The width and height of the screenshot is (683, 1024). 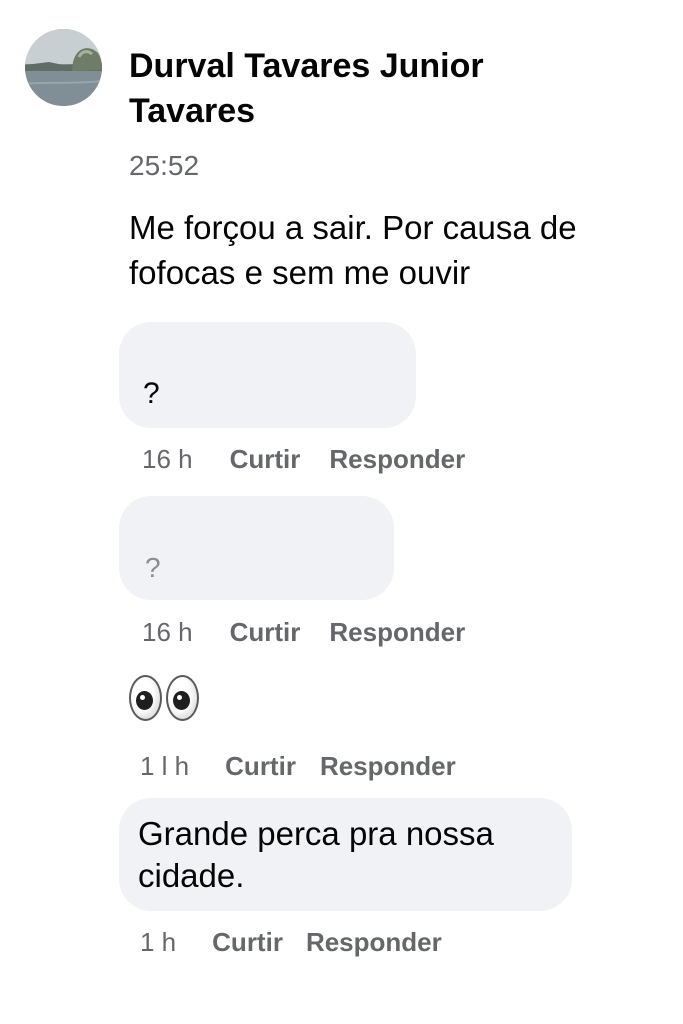 What do you see at coordinates (291, 942) in the screenshot?
I see `comment-actions: 1 h Curtir Responder` at bounding box center [291, 942].